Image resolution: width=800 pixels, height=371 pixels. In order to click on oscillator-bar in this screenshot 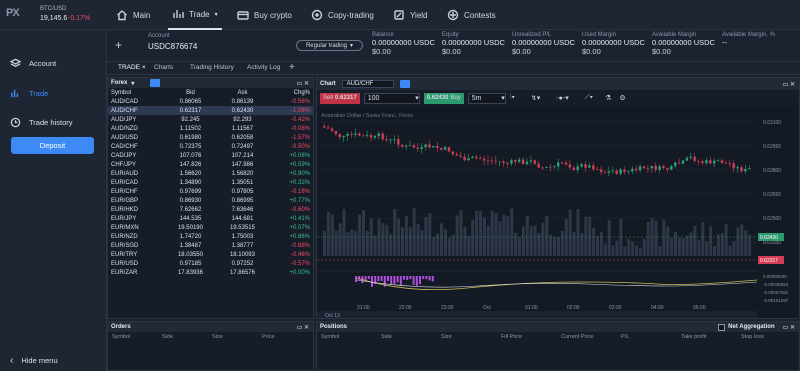, I will do `click(410, 278)`.